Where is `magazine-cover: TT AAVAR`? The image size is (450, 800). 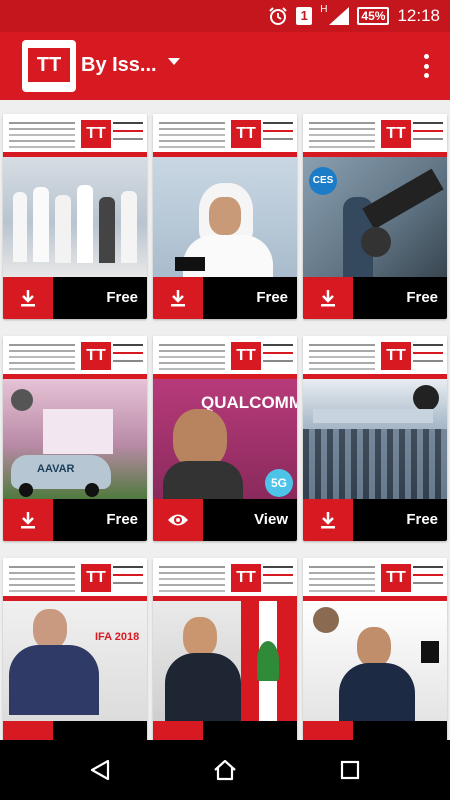 magazine-cover: TT AAVAR is located at coordinates (75, 417).